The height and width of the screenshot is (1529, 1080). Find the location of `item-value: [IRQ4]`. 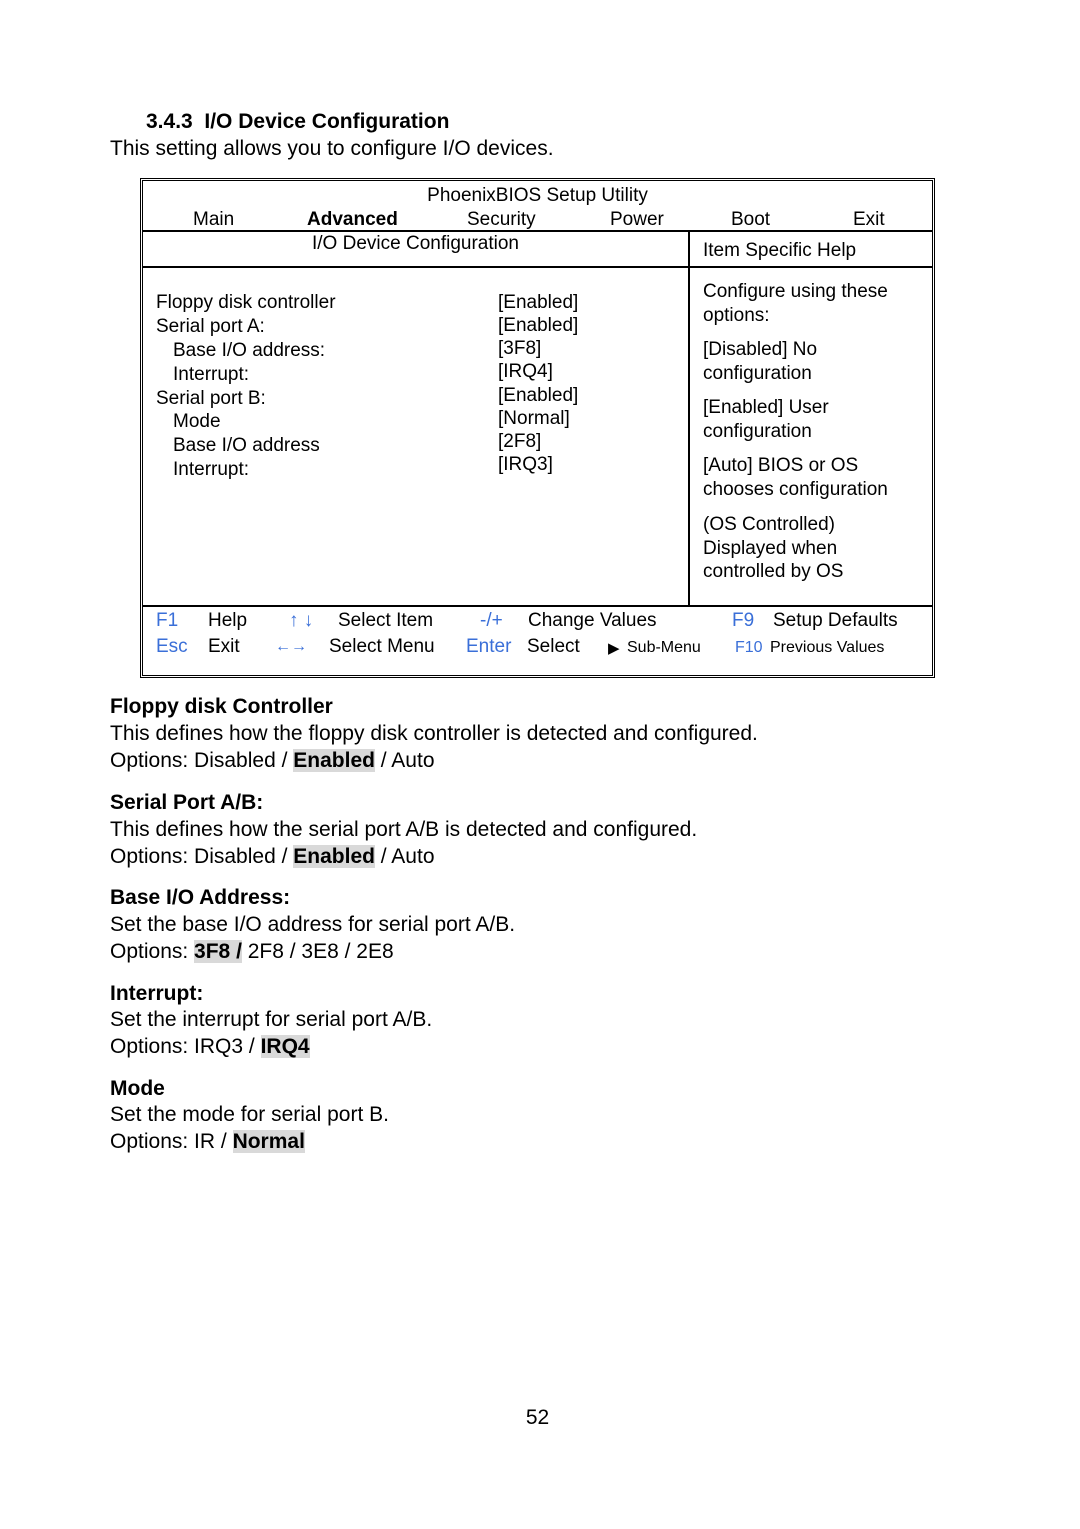

item-value: [IRQ4] is located at coordinates (525, 372).